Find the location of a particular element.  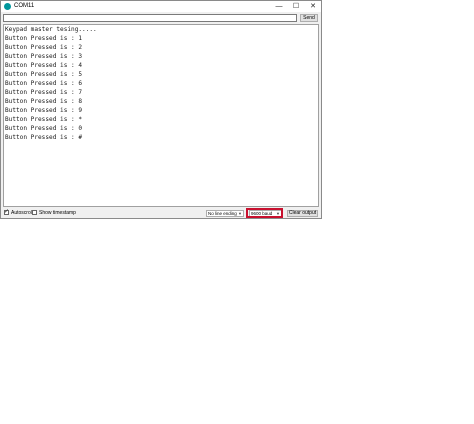

output-line: Button Pressed is : 2 is located at coordinates (44, 47).